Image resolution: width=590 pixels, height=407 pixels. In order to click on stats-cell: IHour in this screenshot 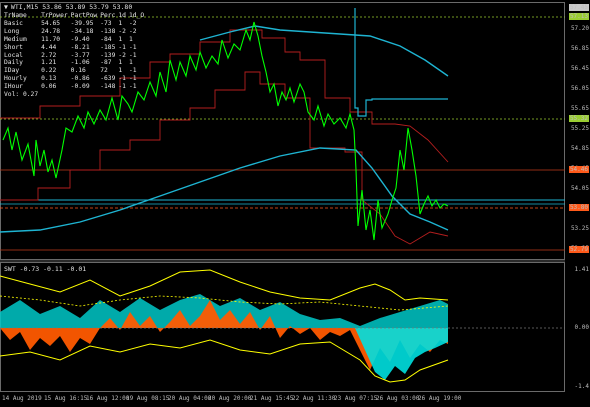, I will do `click(13, 87)`.